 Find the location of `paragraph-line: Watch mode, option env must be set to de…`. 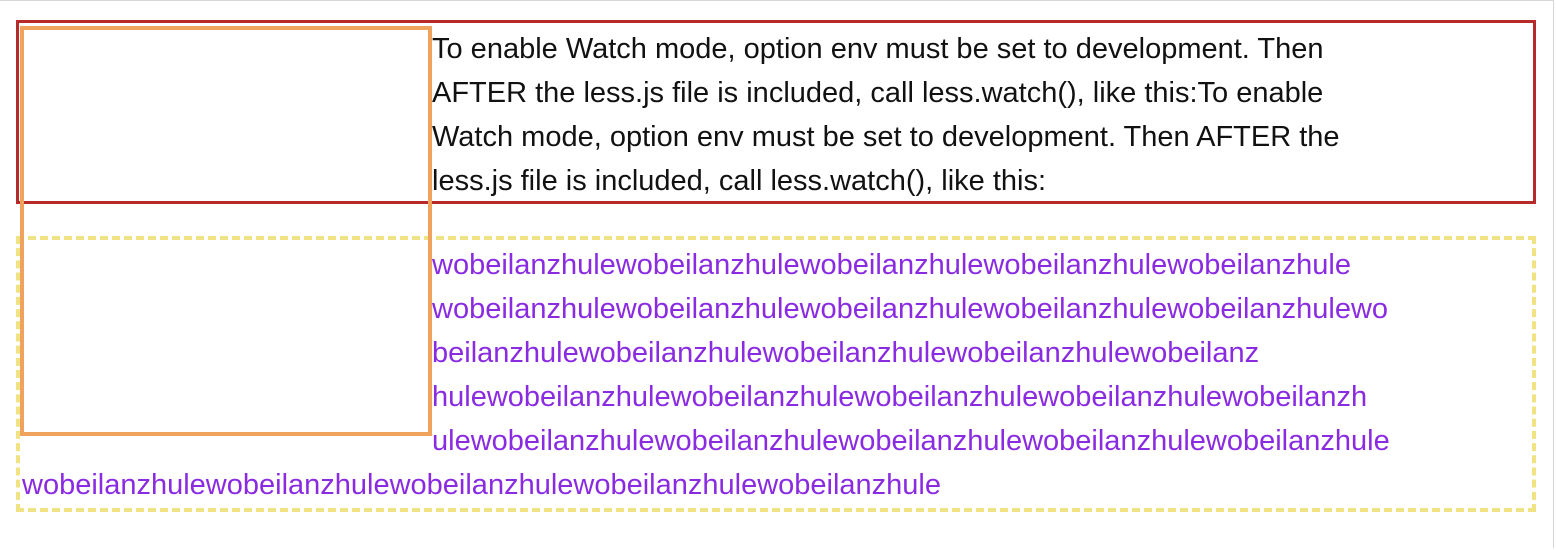

paragraph-line: Watch mode, option env must be set to de… is located at coordinates (886, 137).